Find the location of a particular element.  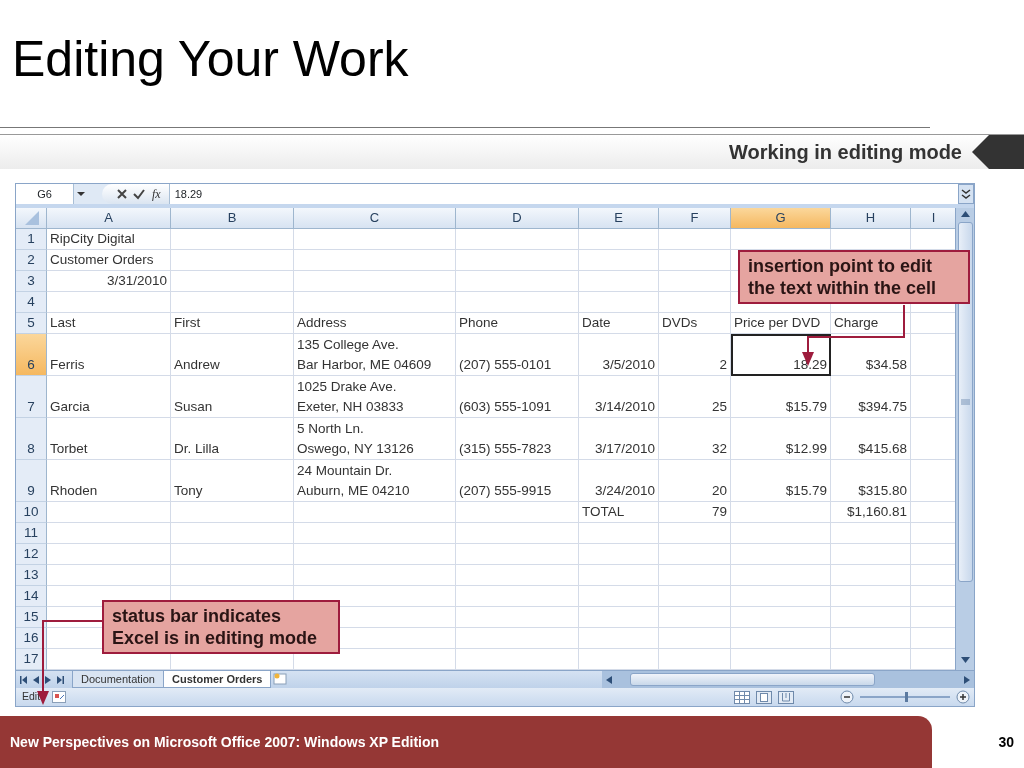

table-cell: 3/17/2010 is located at coordinates (619, 439).